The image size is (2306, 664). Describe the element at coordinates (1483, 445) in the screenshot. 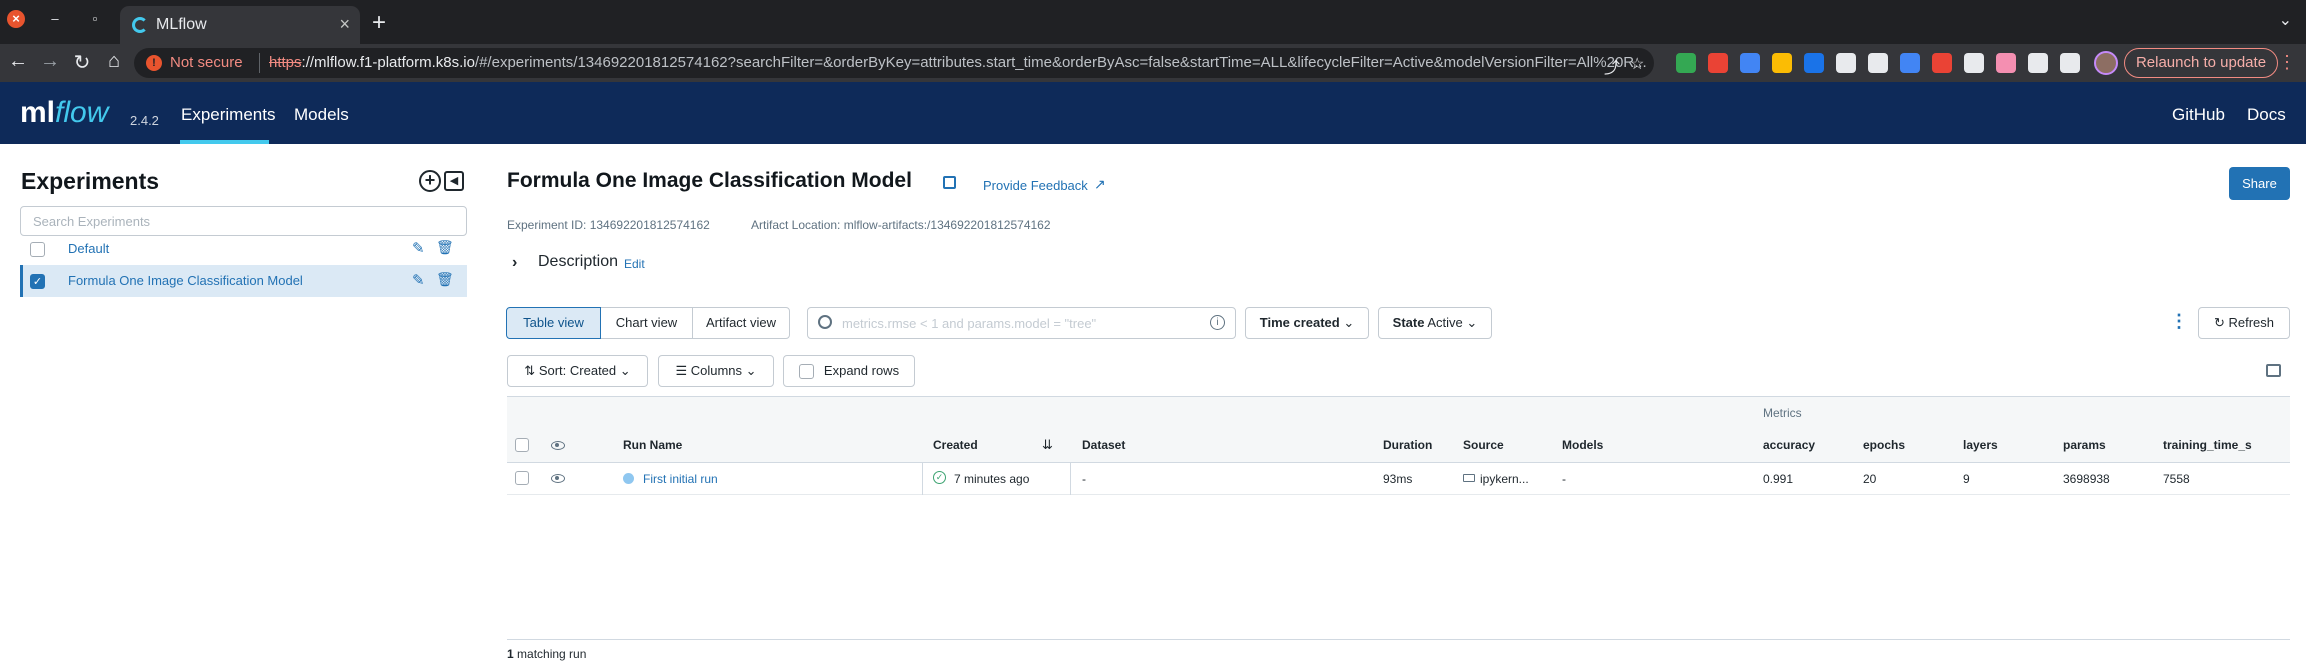

I see `column-header-source: Source` at that location.